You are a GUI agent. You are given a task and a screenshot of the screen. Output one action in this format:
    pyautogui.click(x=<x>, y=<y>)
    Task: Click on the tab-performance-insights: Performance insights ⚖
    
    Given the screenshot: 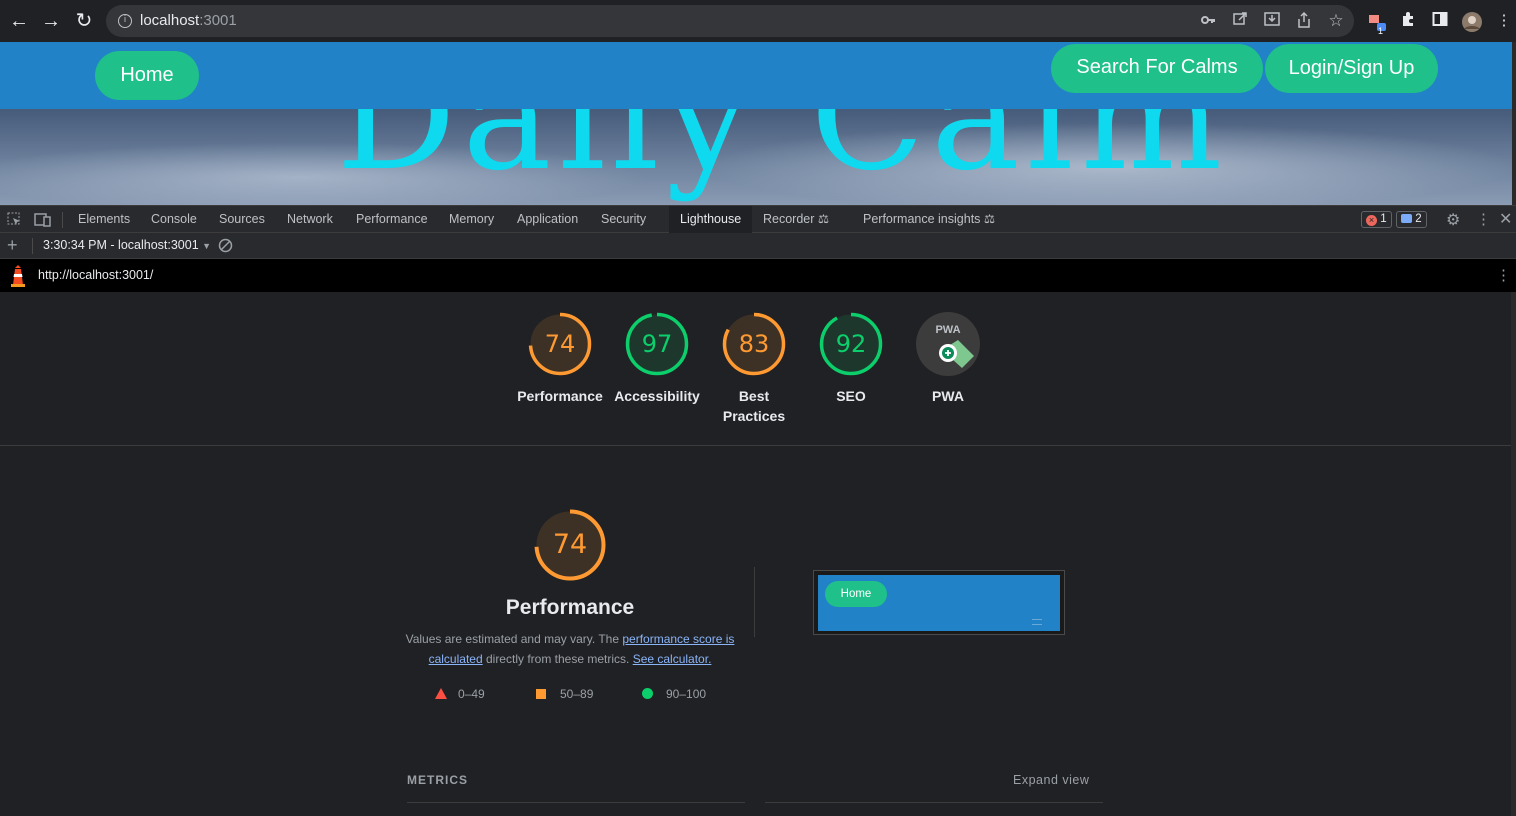 What is the action you would take?
    pyautogui.click(x=929, y=219)
    